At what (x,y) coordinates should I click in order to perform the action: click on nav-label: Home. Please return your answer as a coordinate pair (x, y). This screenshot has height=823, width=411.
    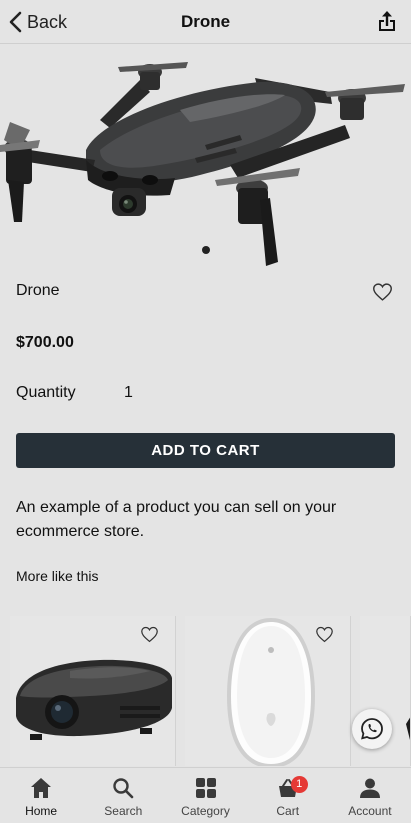
    Looking at the image, I should click on (41, 811).